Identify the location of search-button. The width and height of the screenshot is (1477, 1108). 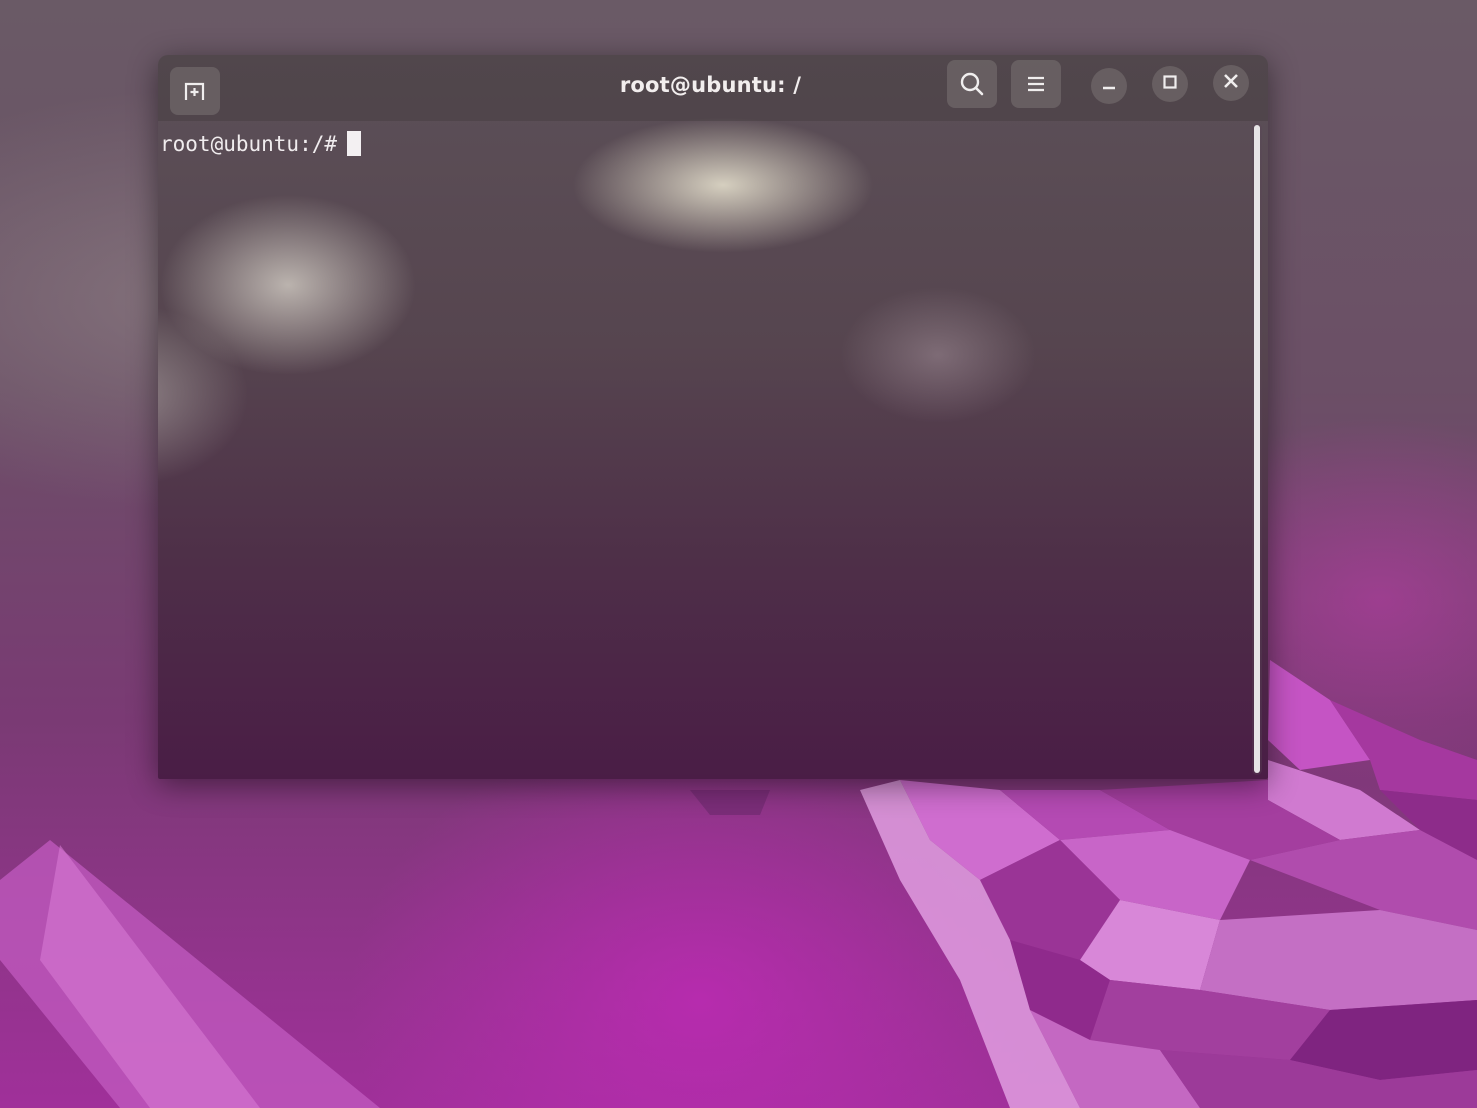
(972, 84).